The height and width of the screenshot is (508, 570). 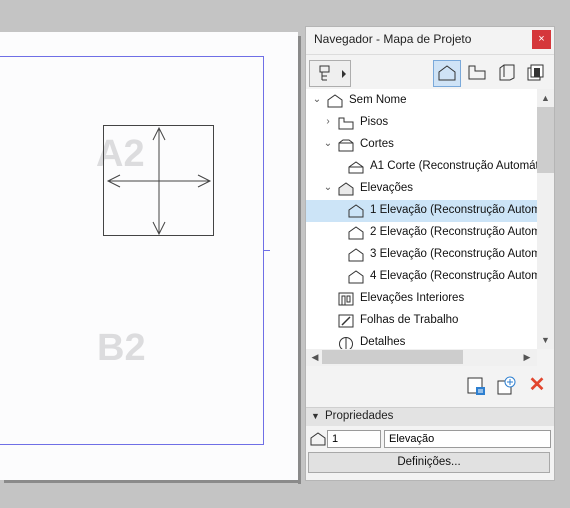 I want to click on house-icon, so click(x=447, y=73).